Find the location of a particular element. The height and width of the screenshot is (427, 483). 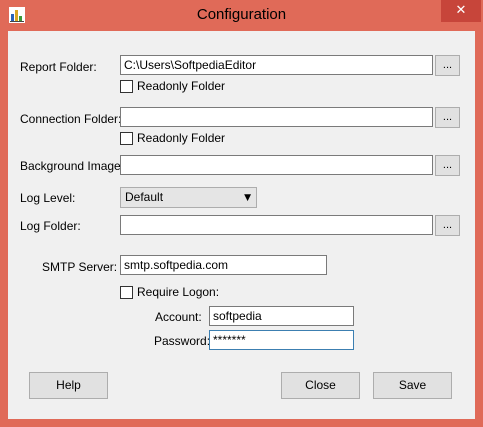

connection-readonly-label: Readonly Folder is located at coordinates (181, 138).